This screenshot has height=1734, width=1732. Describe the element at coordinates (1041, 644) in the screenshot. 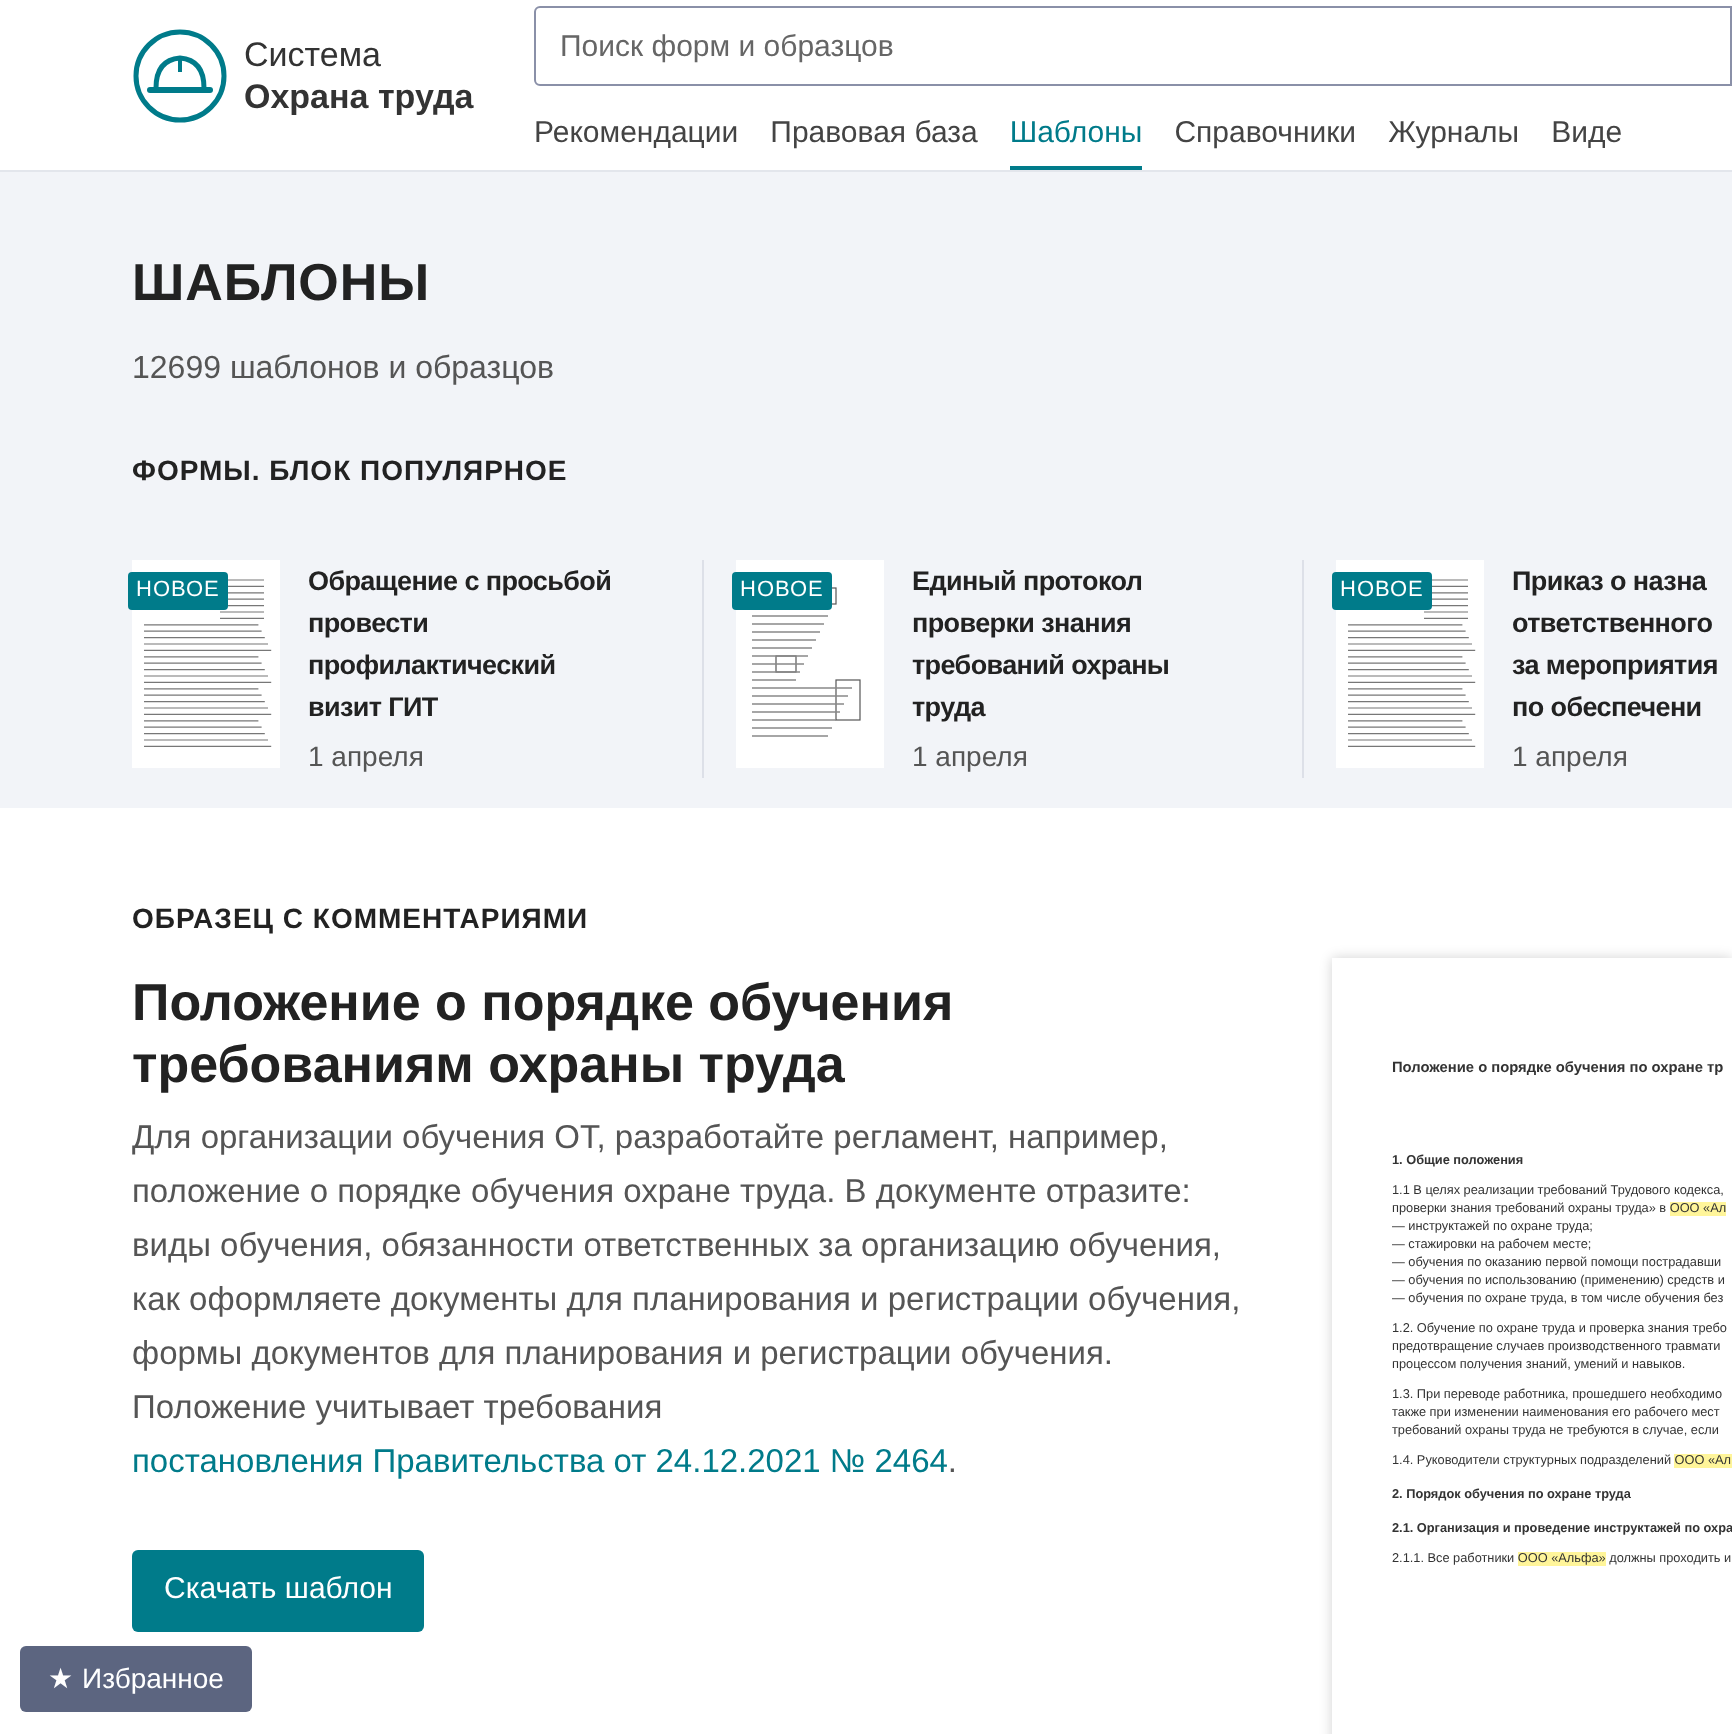

I see `card-title: Единый протокол проверки знания требований охраны труда` at that location.